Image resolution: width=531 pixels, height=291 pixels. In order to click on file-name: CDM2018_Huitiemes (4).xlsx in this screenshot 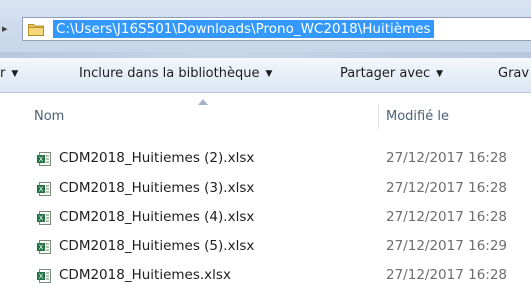, I will do `click(156, 217)`.